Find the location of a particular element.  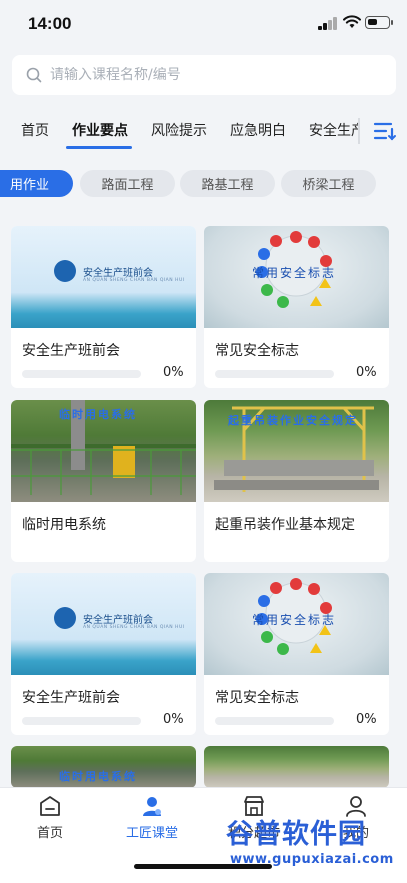

course-thumbnail: 起重吊装作业安全规定 is located at coordinates (296, 451).